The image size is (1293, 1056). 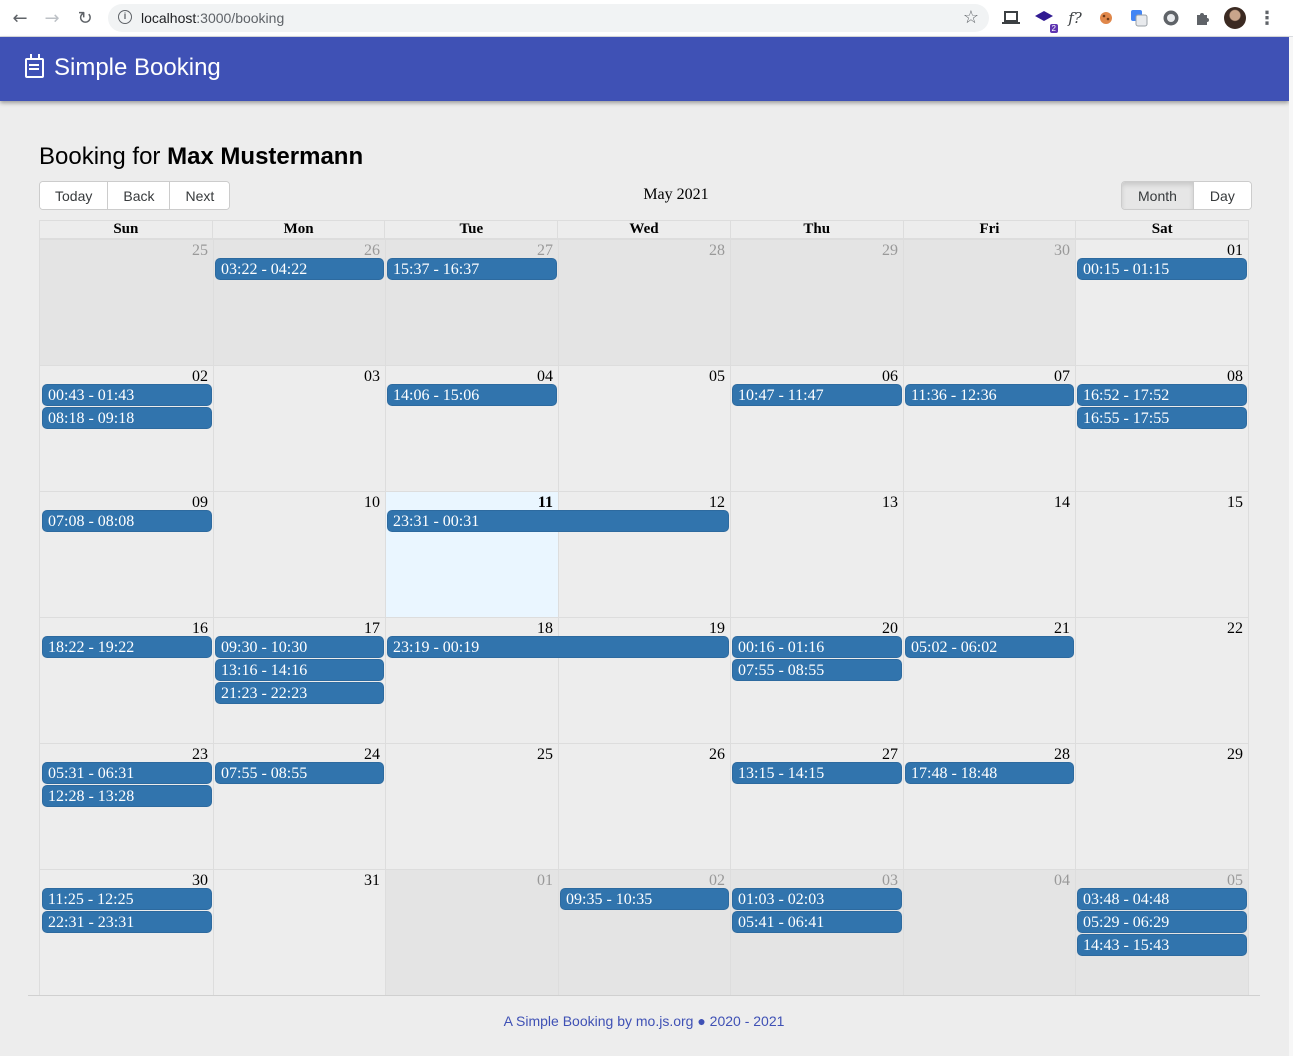 What do you see at coordinates (1139, 18) in the screenshot?
I see `translate-extension-icon` at bounding box center [1139, 18].